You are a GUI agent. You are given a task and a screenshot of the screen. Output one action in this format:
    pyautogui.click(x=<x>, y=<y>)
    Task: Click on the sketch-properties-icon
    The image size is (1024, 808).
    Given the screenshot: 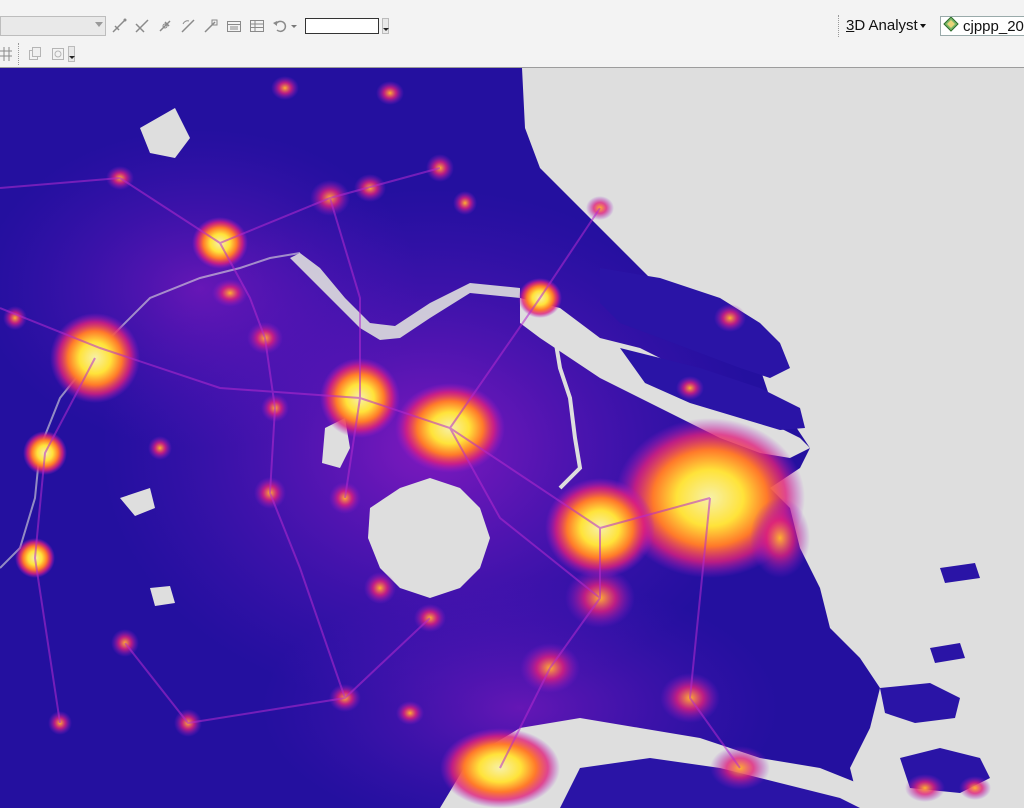 What is the action you would take?
    pyautogui.click(x=234, y=26)
    